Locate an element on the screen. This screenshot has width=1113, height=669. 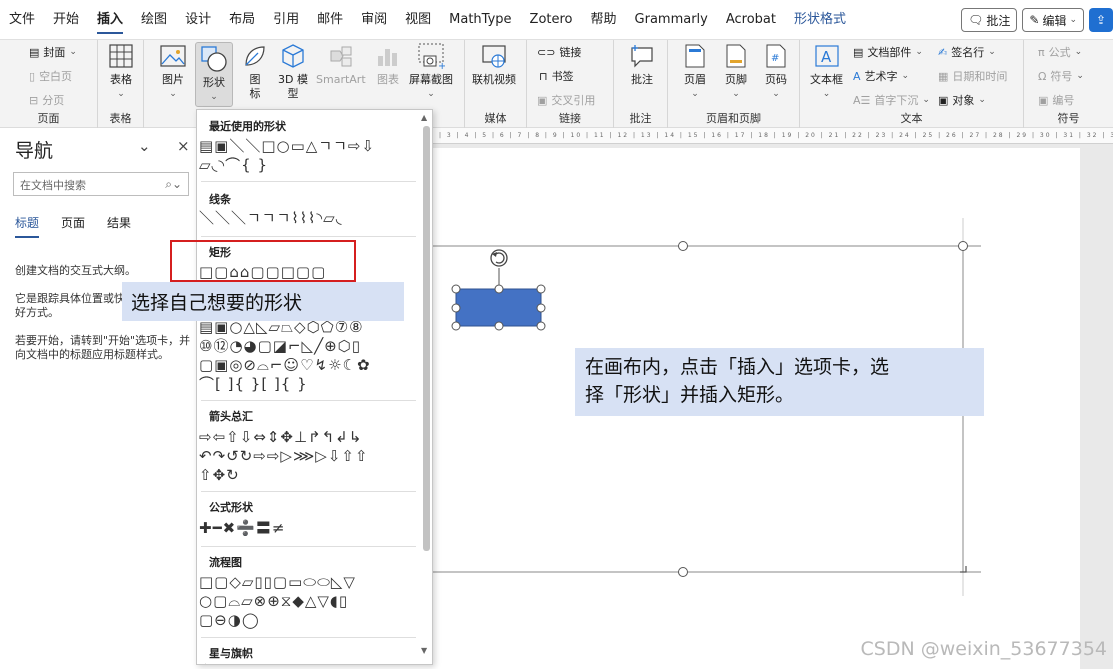
recent-shapes-row-2: ▱◟◝⌒{ } is located at coordinates (233, 165).